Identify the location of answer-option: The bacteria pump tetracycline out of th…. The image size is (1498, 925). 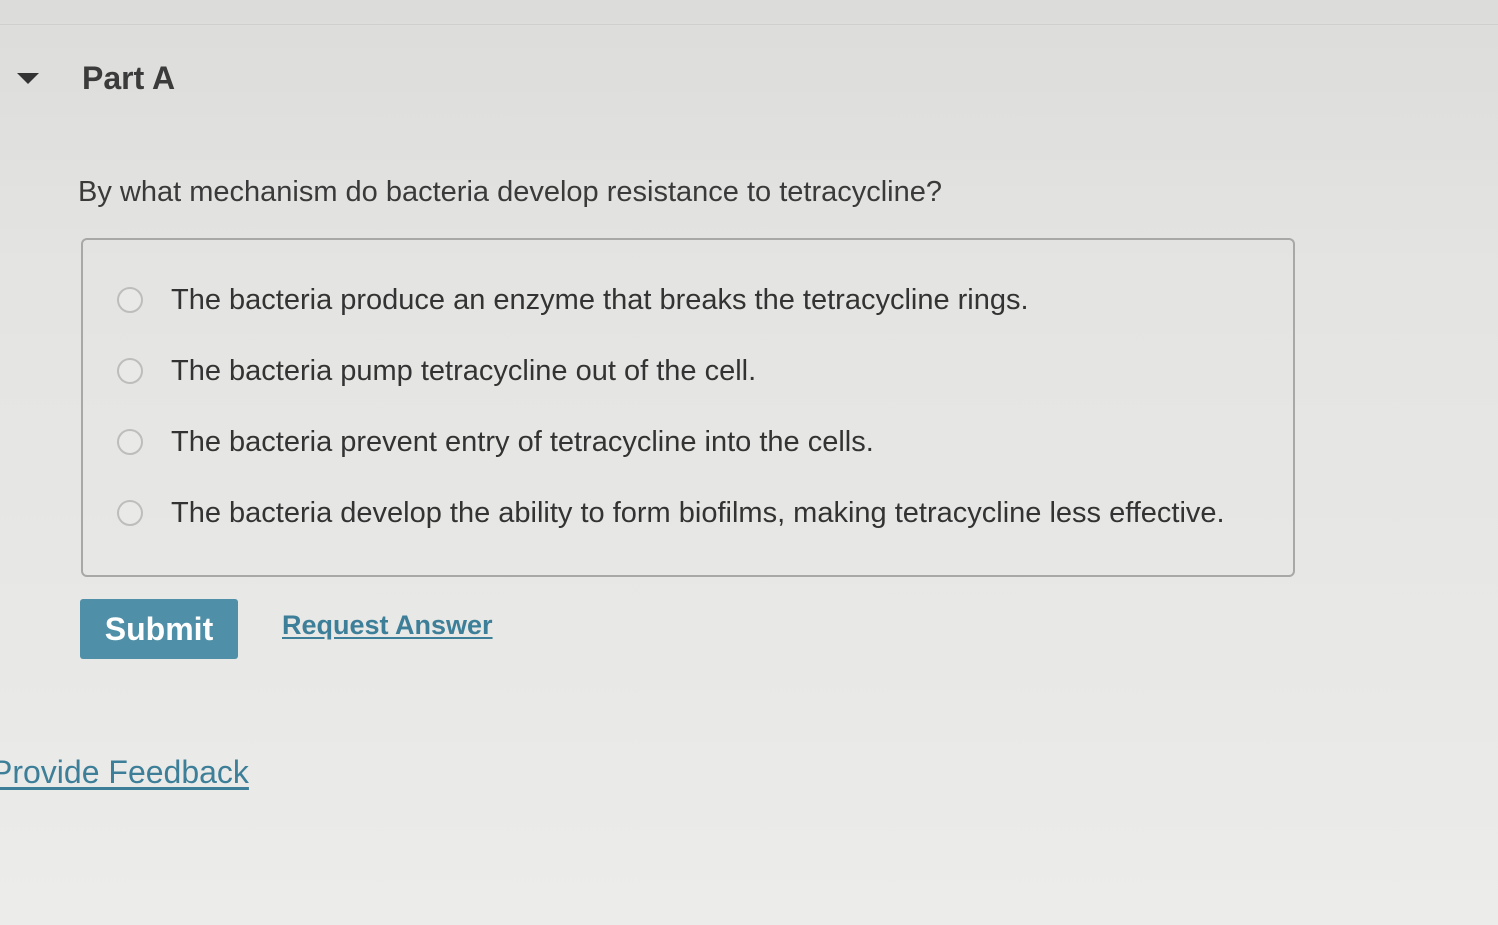
(436, 371).